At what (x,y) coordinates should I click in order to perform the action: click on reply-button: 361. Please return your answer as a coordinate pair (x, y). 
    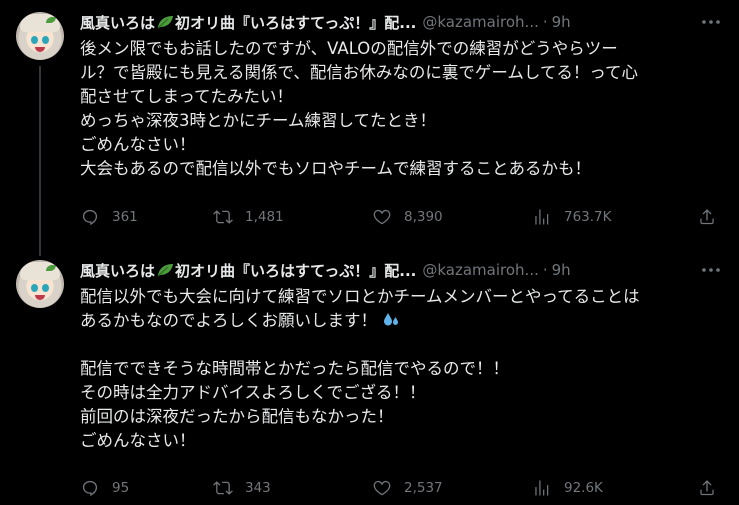
    Looking at the image, I should click on (109, 217).